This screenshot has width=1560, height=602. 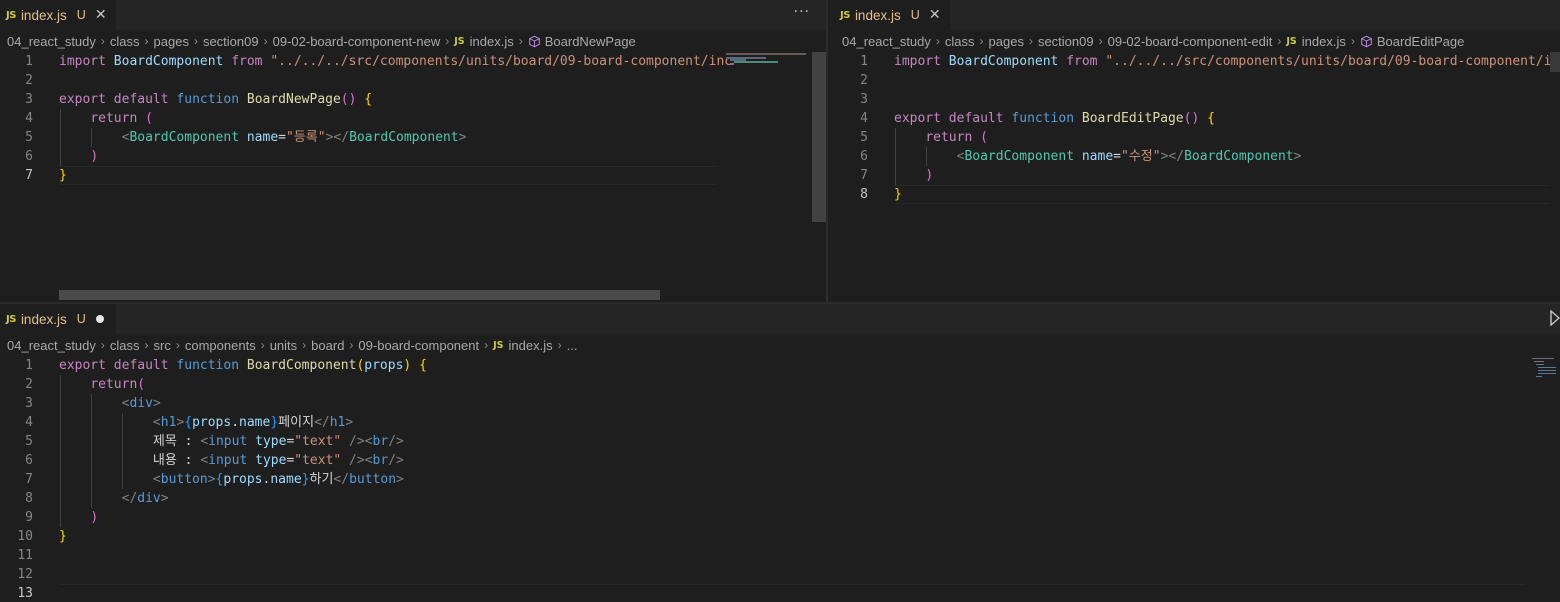 What do you see at coordinates (25, 536) in the screenshot?
I see `line-number: 10` at bounding box center [25, 536].